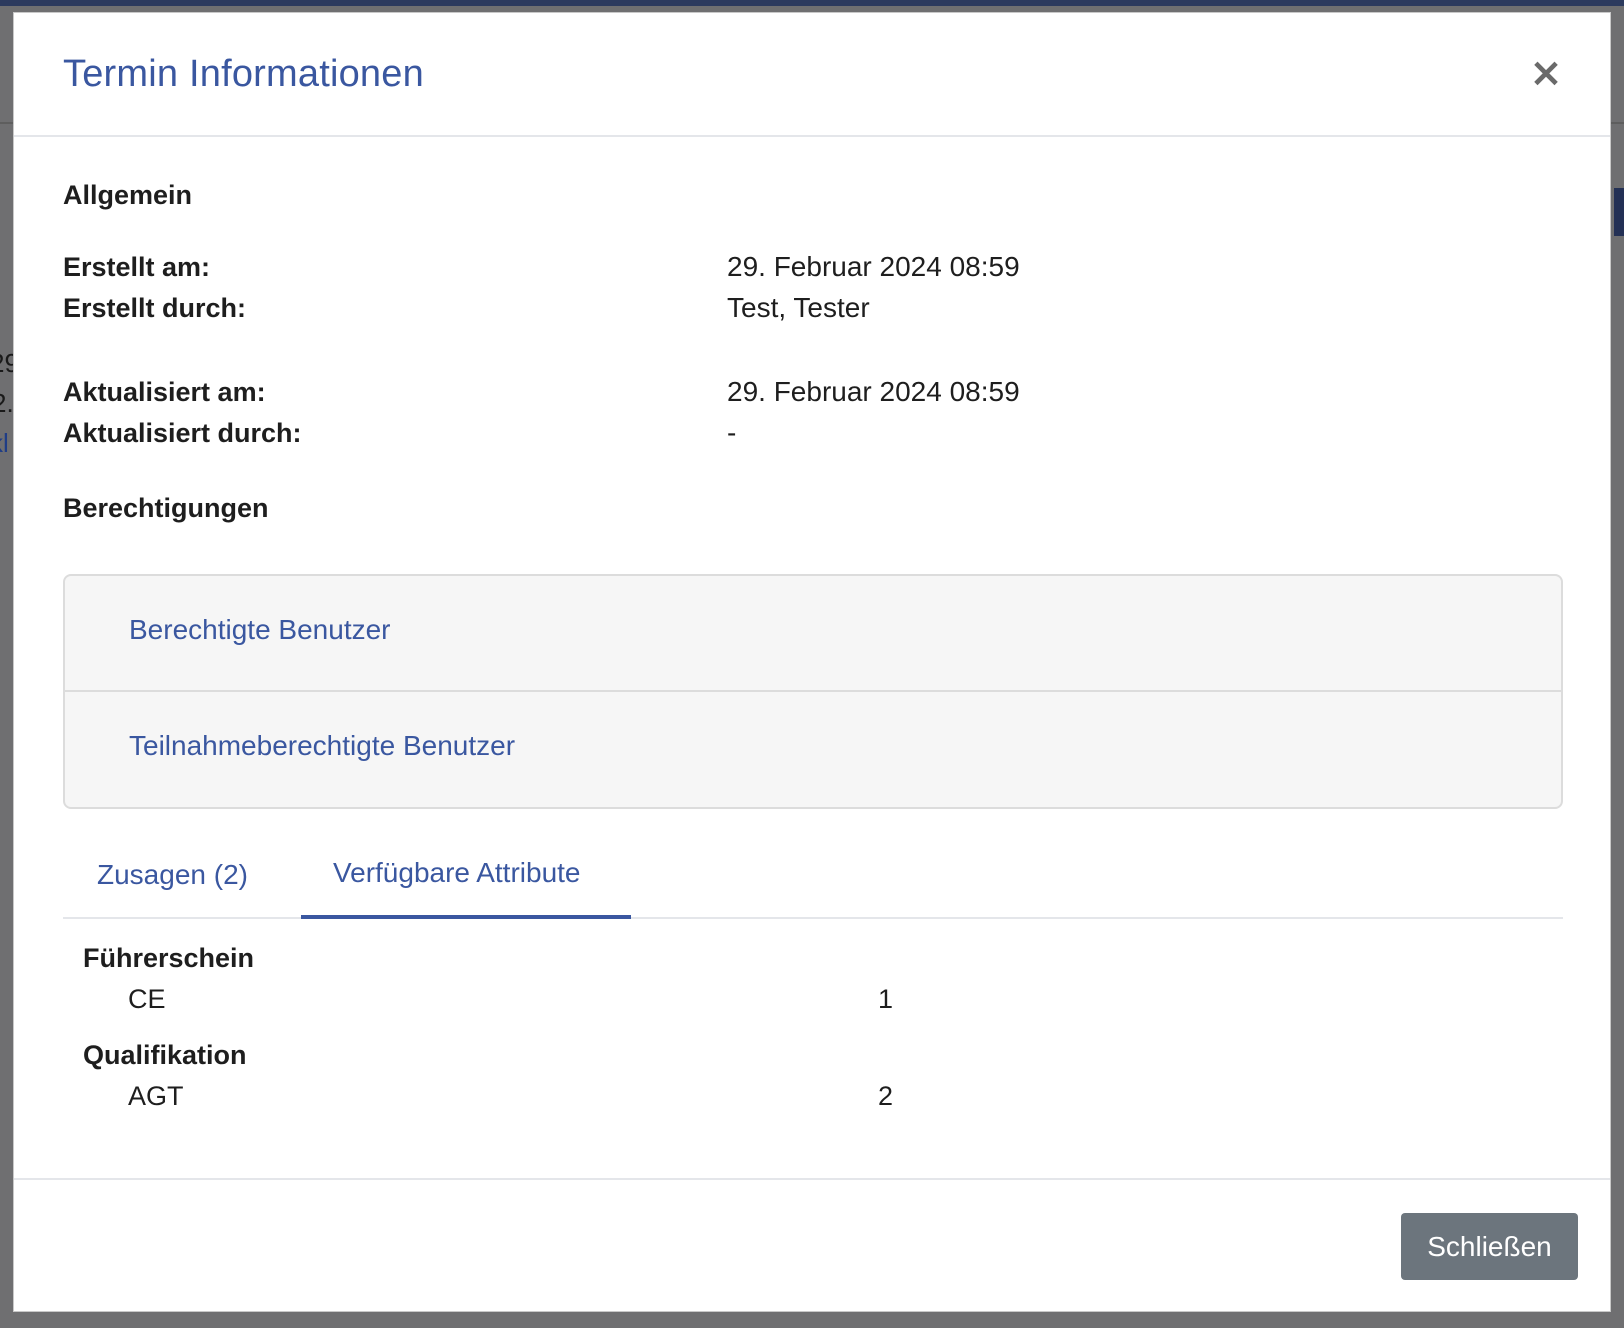 The height and width of the screenshot is (1328, 1624). I want to click on created-at-label: Erstellt am:, so click(137, 267).